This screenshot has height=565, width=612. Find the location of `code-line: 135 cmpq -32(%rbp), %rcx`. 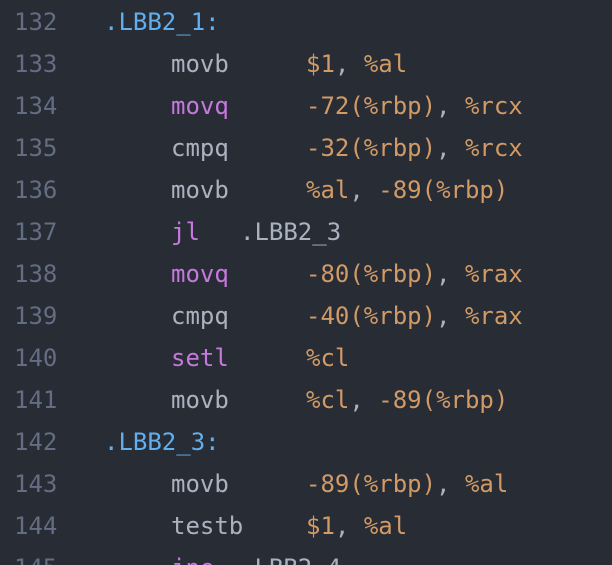

code-line: 135 cmpq -32(%rbp), %rcx is located at coordinates (306, 148).